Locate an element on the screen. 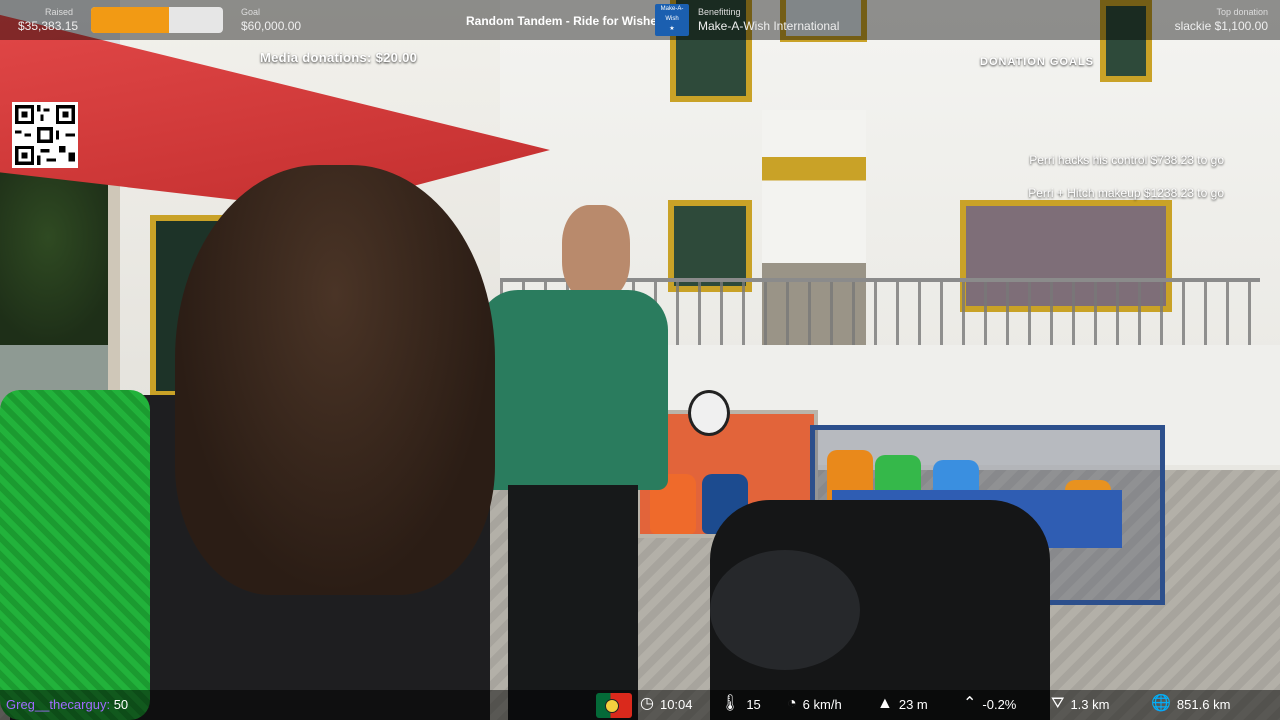 The height and width of the screenshot is (720, 1280). fundraising-progress-bar is located at coordinates (157, 20).